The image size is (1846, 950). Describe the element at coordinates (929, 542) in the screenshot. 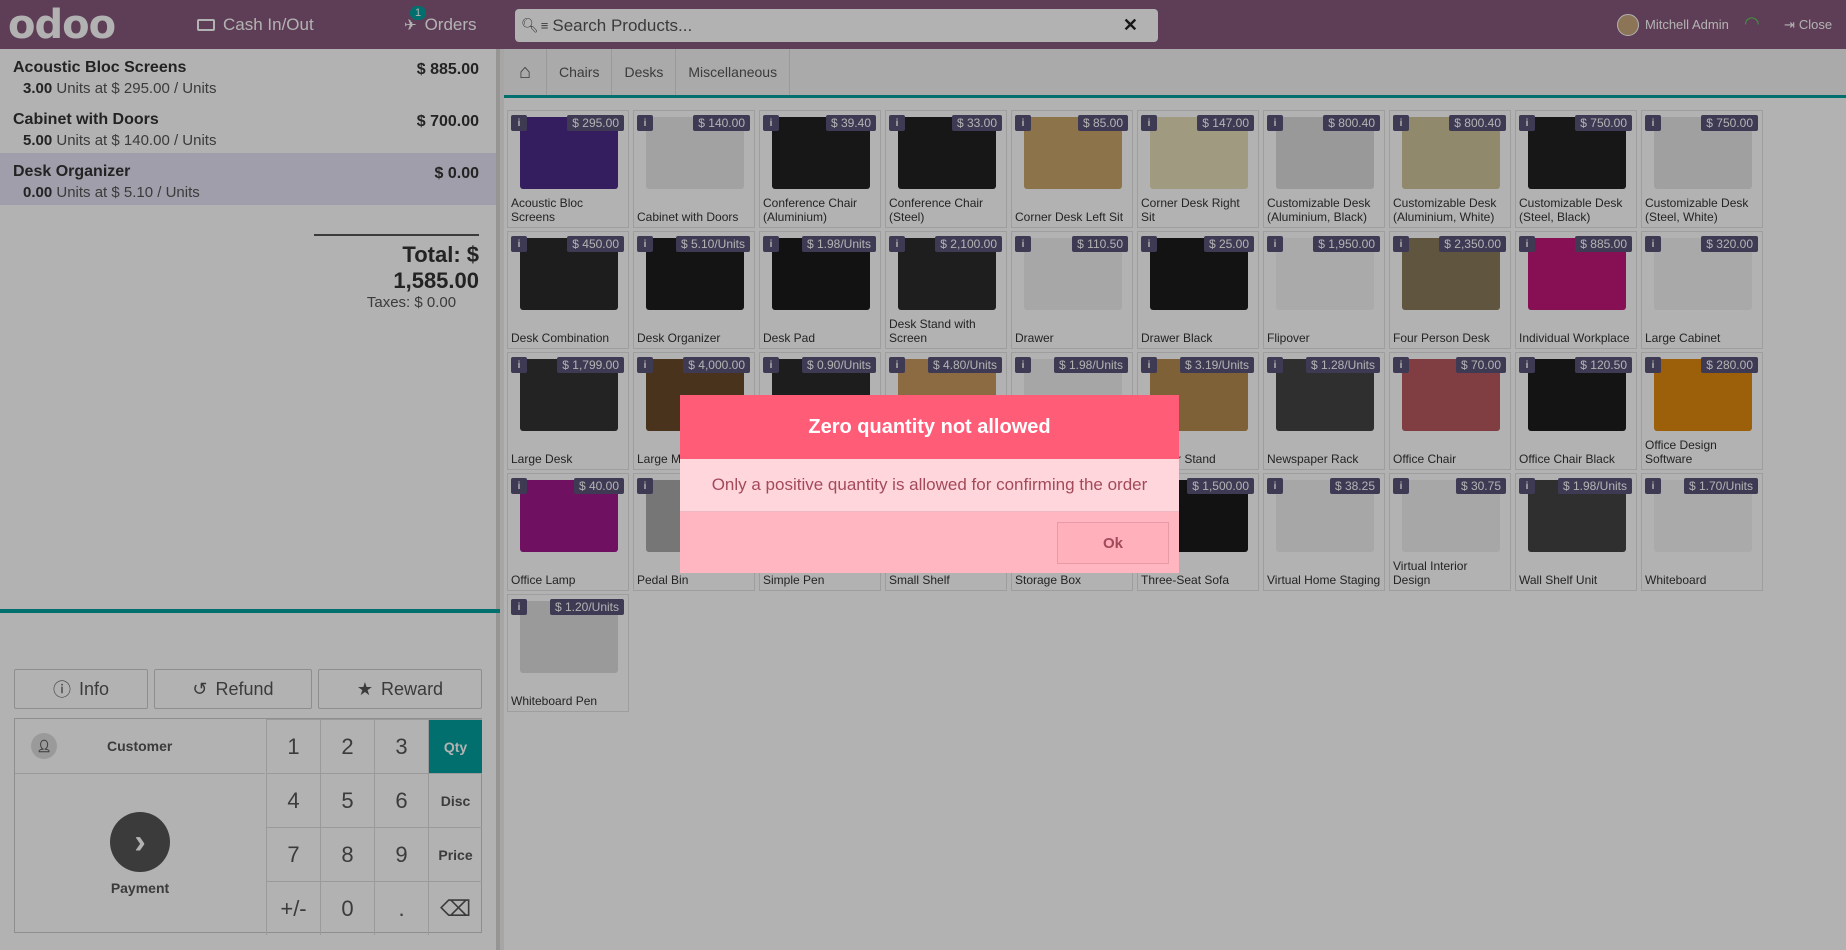

I see `dialog-footer: Ok` at that location.